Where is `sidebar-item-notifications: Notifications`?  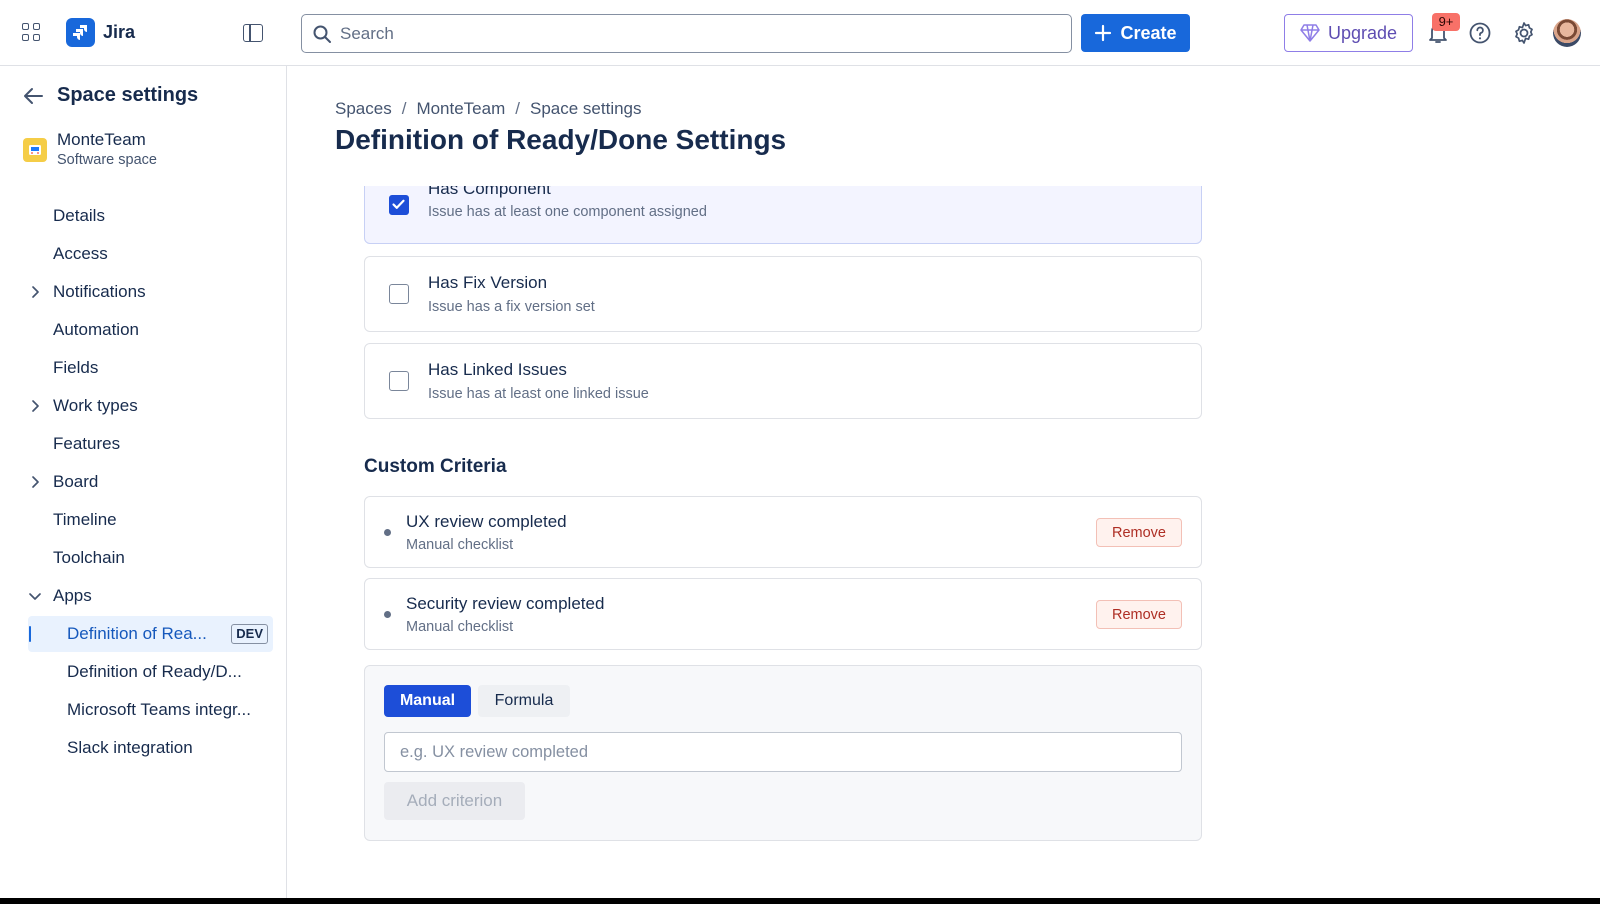 sidebar-item-notifications: Notifications is located at coordinates (150, 292).